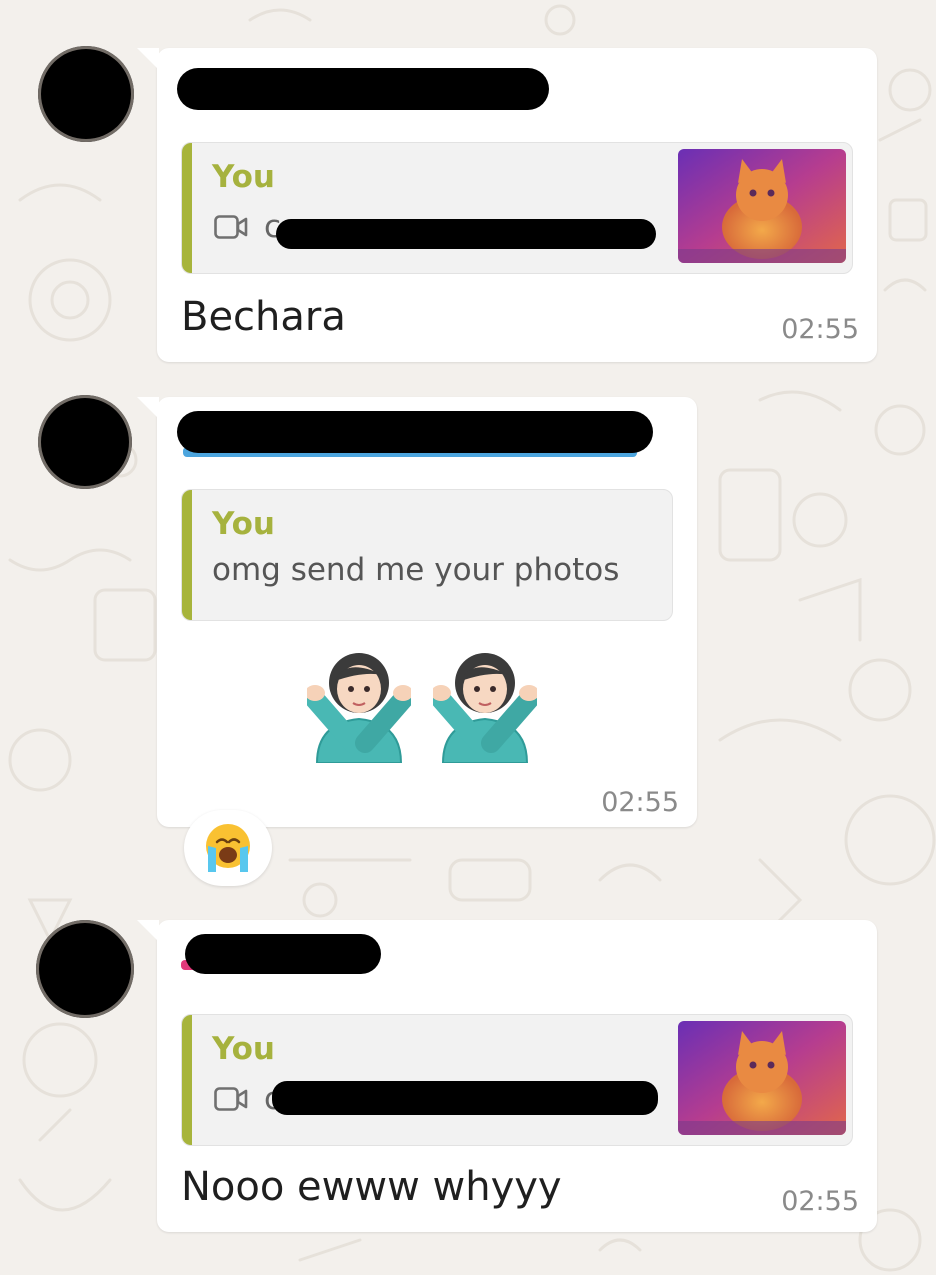 The width and height of the screenshot is (936, 1275). Describe the element at coordinates (416, 570) in the screenshot. I see `quote-text: omg send me your photos` at that location.